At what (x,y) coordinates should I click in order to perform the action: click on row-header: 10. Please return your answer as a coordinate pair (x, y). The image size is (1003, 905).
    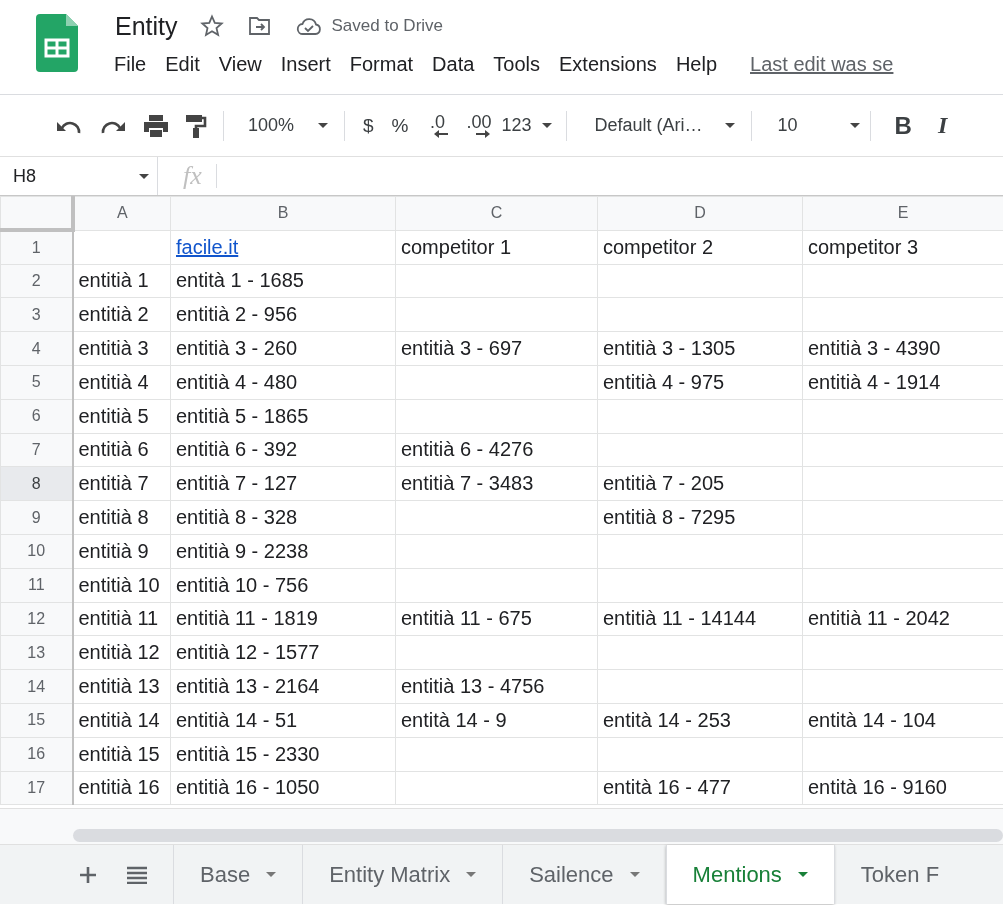
    Looking at the image, I should click on (36, 551).